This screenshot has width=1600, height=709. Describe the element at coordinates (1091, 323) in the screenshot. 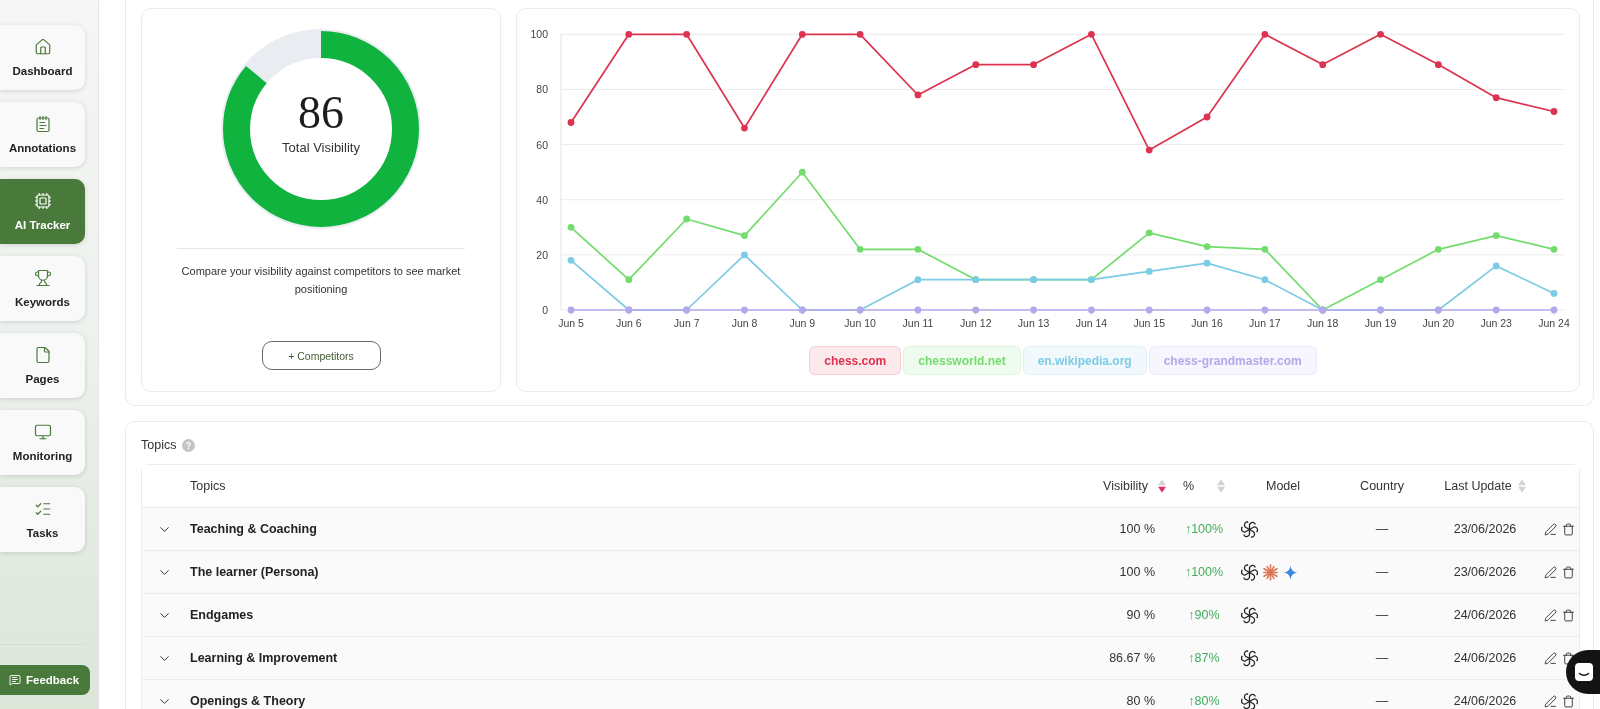

I see `x-axis-label: Jun 14` at that location.